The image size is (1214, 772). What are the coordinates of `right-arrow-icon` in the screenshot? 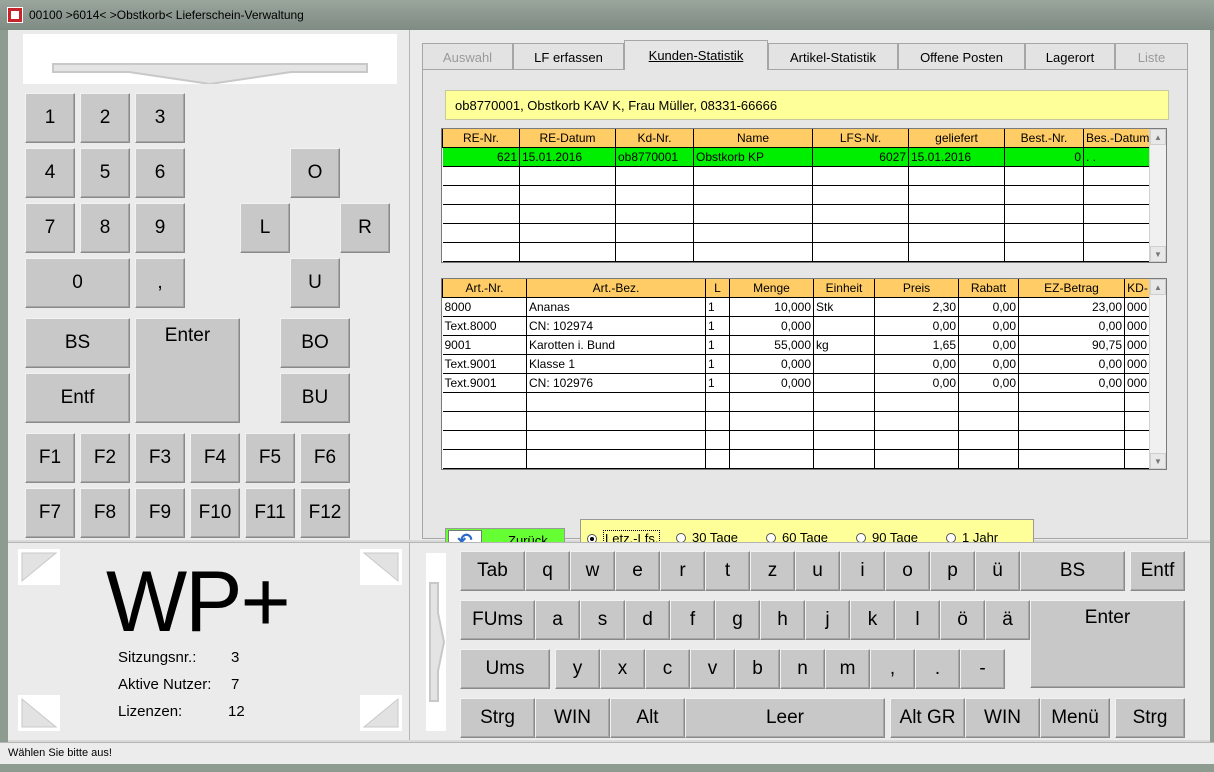 It's located at (436, 642).